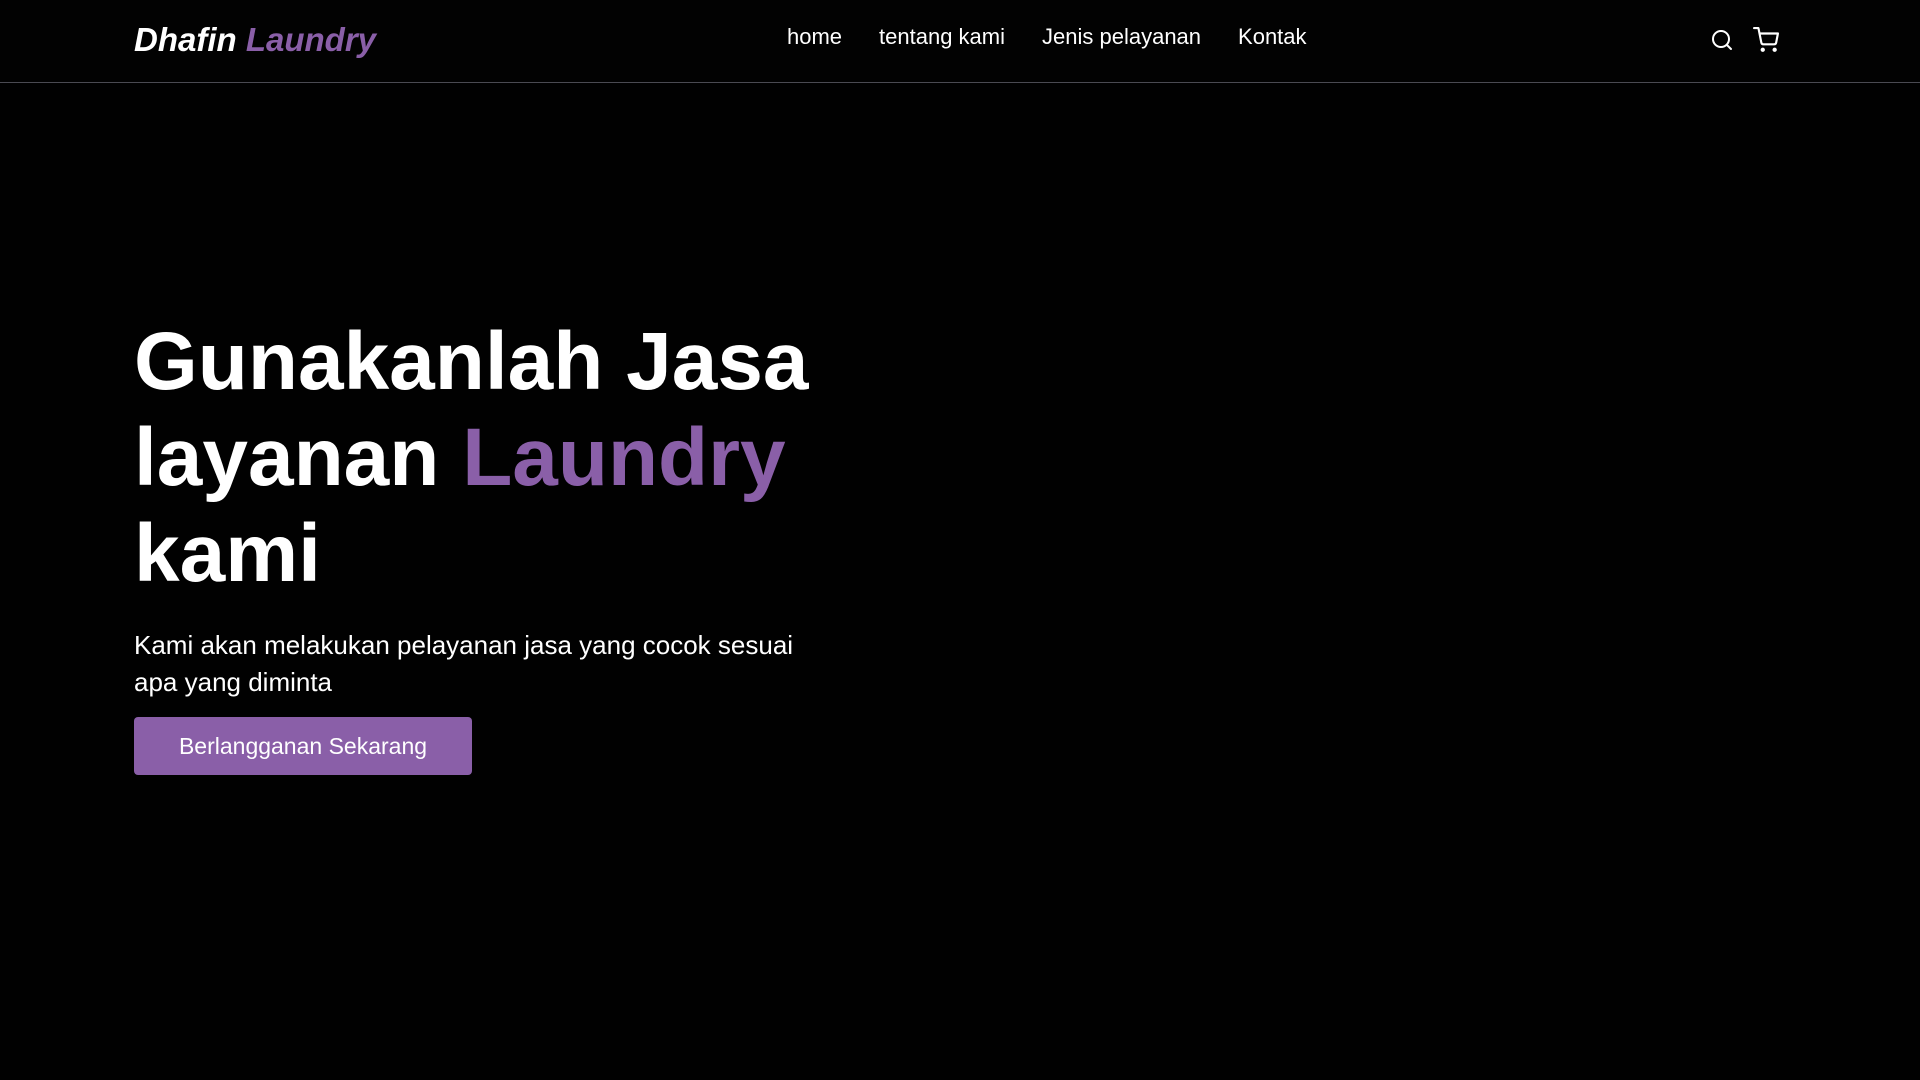 The image size is (1920, 1080). What do you see at coordinates (942, 37) in the screenshot?
I see `nav-link-tentang-kami: tentang kami` at bounding box center [942, 37].